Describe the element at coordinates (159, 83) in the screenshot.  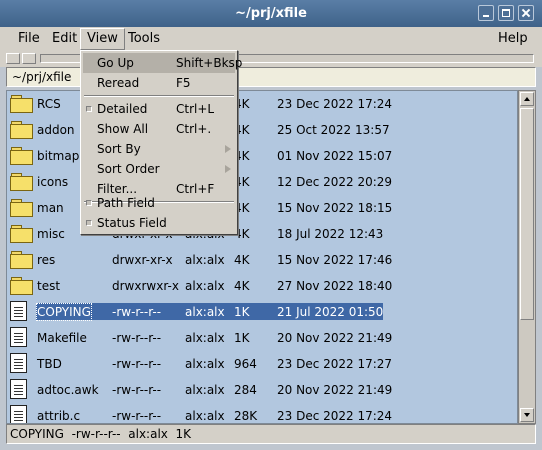
I see `menu-item-reread: Reread F5` at that location.